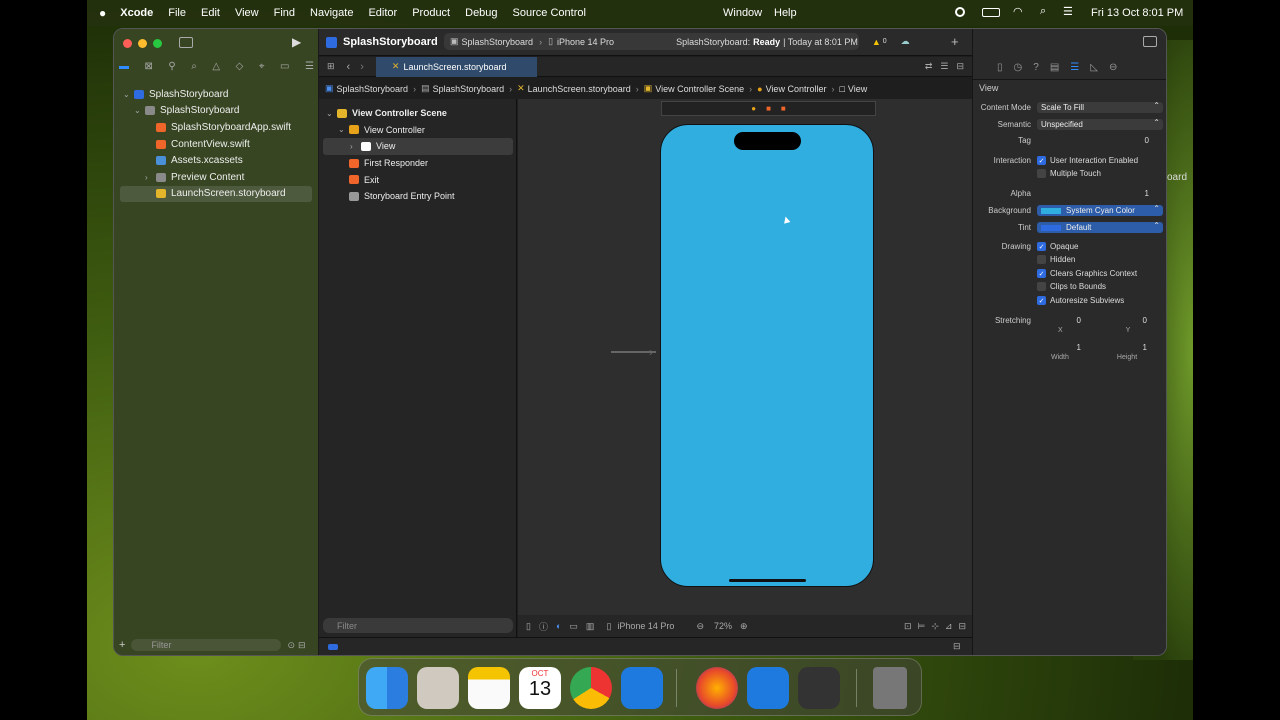  What do you see at coordinates (935, 626) in the screenshot?
I see `pin-icon: ⊹` at bounding box center [935, 626].